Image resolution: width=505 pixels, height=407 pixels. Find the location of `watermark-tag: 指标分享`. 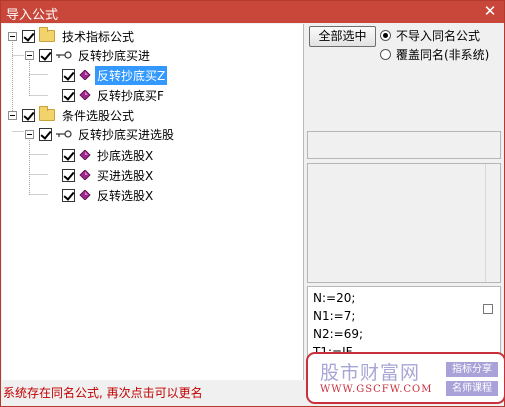

watermark-tag: 指标分享 is located at coordinates (472, 369).